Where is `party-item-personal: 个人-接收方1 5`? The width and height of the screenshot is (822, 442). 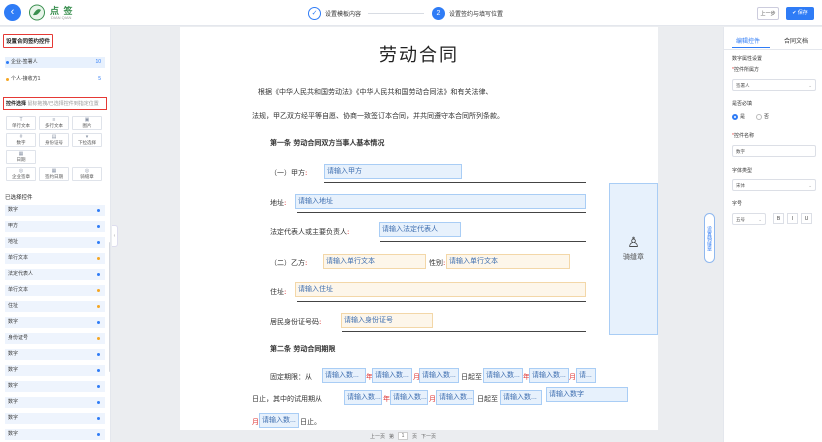 party-item-personal: 个人-接收方1 5 is located at coordinates (55, 79).